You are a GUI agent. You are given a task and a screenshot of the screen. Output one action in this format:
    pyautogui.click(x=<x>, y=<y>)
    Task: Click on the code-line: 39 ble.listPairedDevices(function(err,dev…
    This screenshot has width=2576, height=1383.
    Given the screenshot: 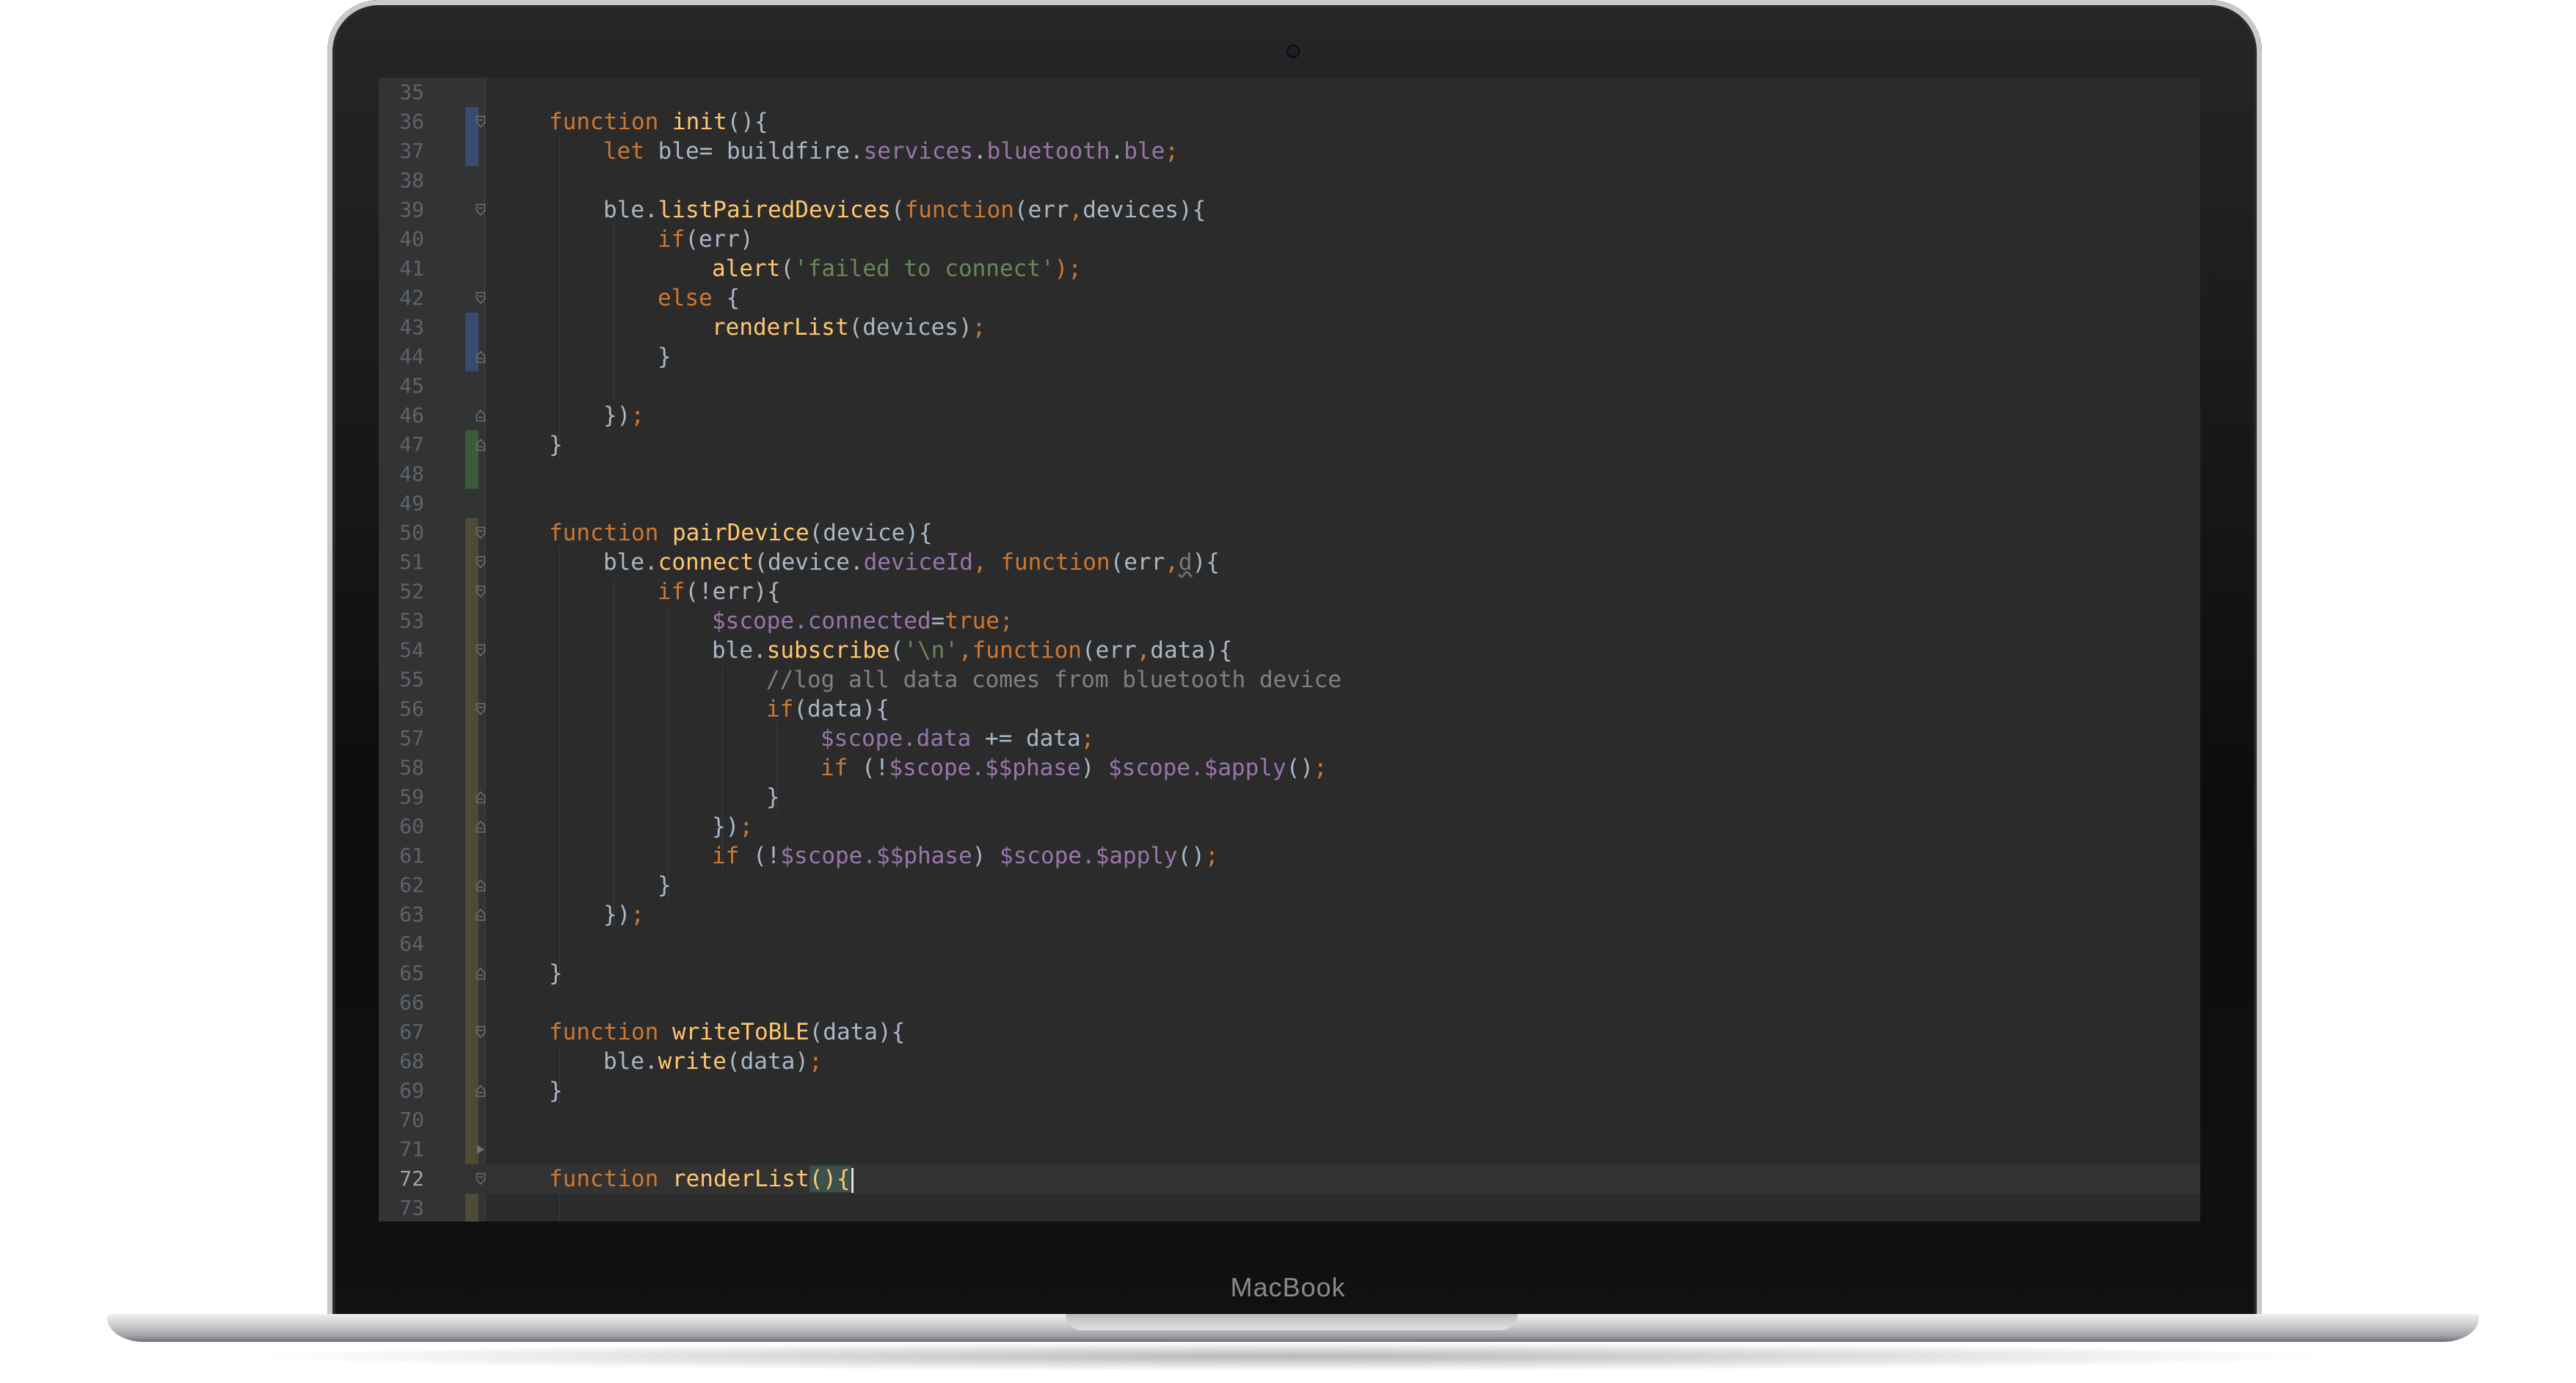 What is the action you would take?
    pyautogui.click(x=1289, y=210)
    